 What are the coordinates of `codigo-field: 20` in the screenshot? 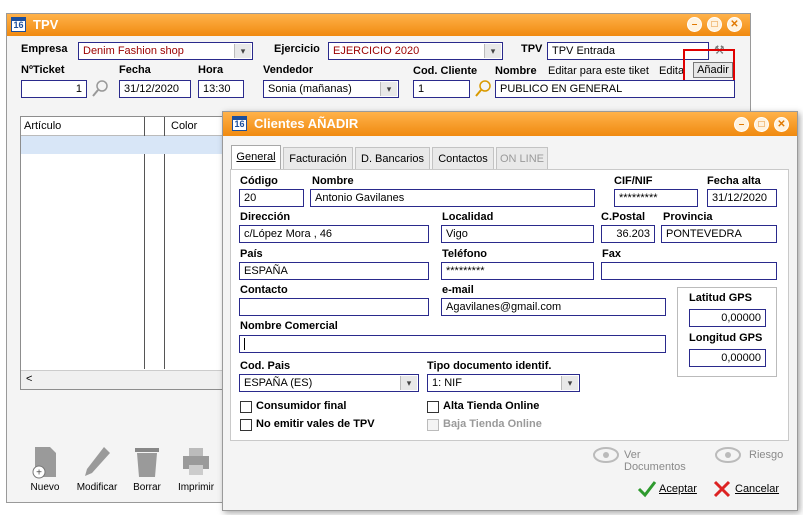 It's located at (271, 198).